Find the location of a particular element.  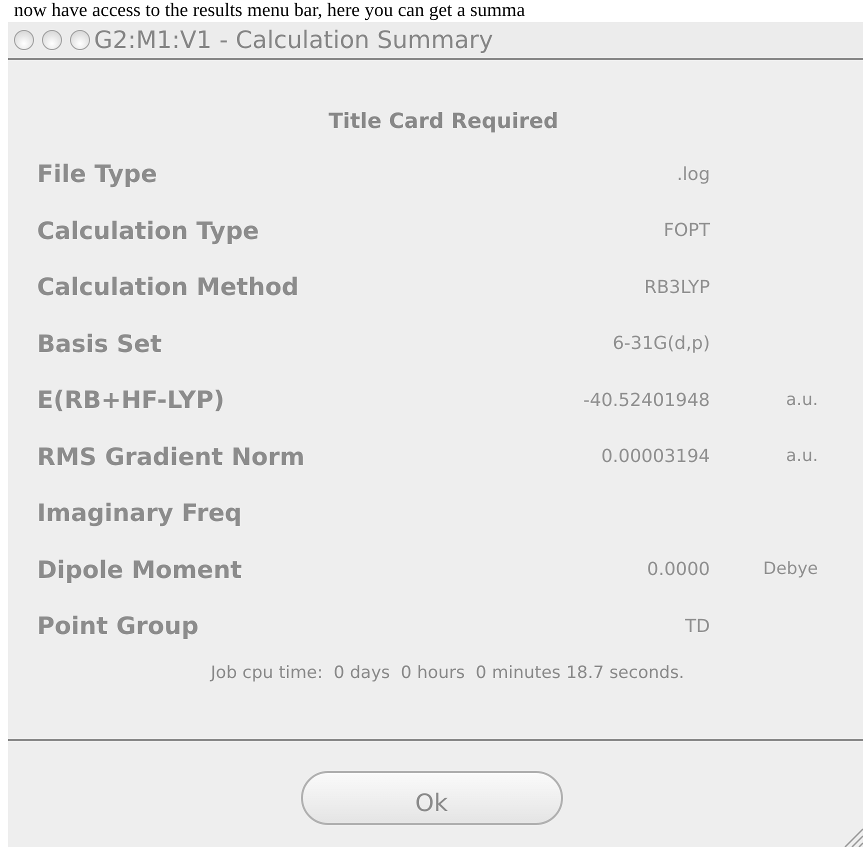

field-label: E(RB+HF-LYP) is located at coordinates (131, 400).